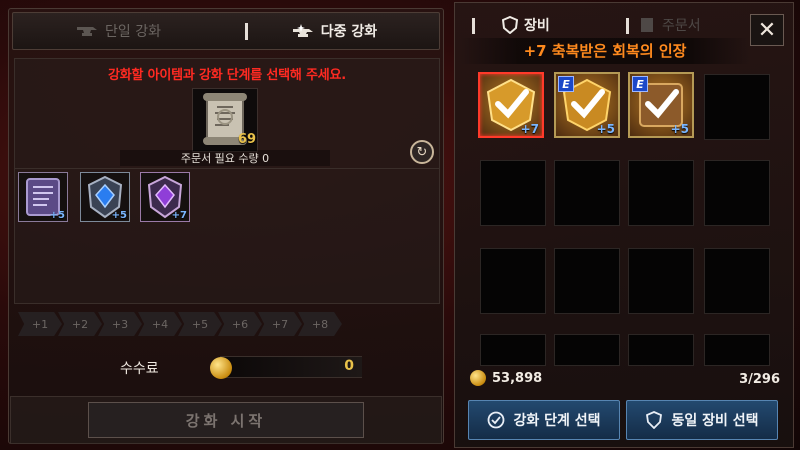 The image size is (800, 450). What do you see at coordinates (557, 421) in the screenshot?
I see `select-level-label: 강화 단계 선택` at bounding box center [557, 421].